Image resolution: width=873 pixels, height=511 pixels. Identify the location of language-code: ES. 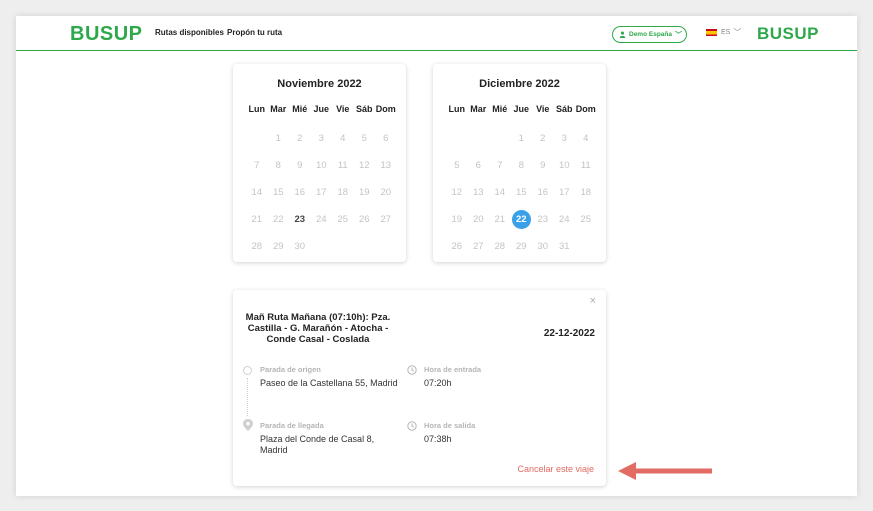
(726, 32).